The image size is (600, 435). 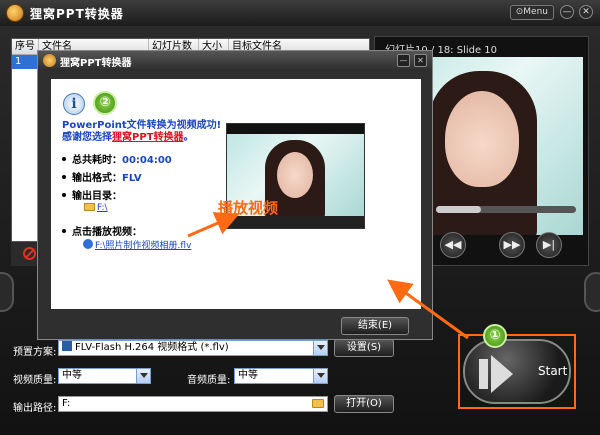 I want to click on dialog-logo-icon, so click(x=49, y=60).